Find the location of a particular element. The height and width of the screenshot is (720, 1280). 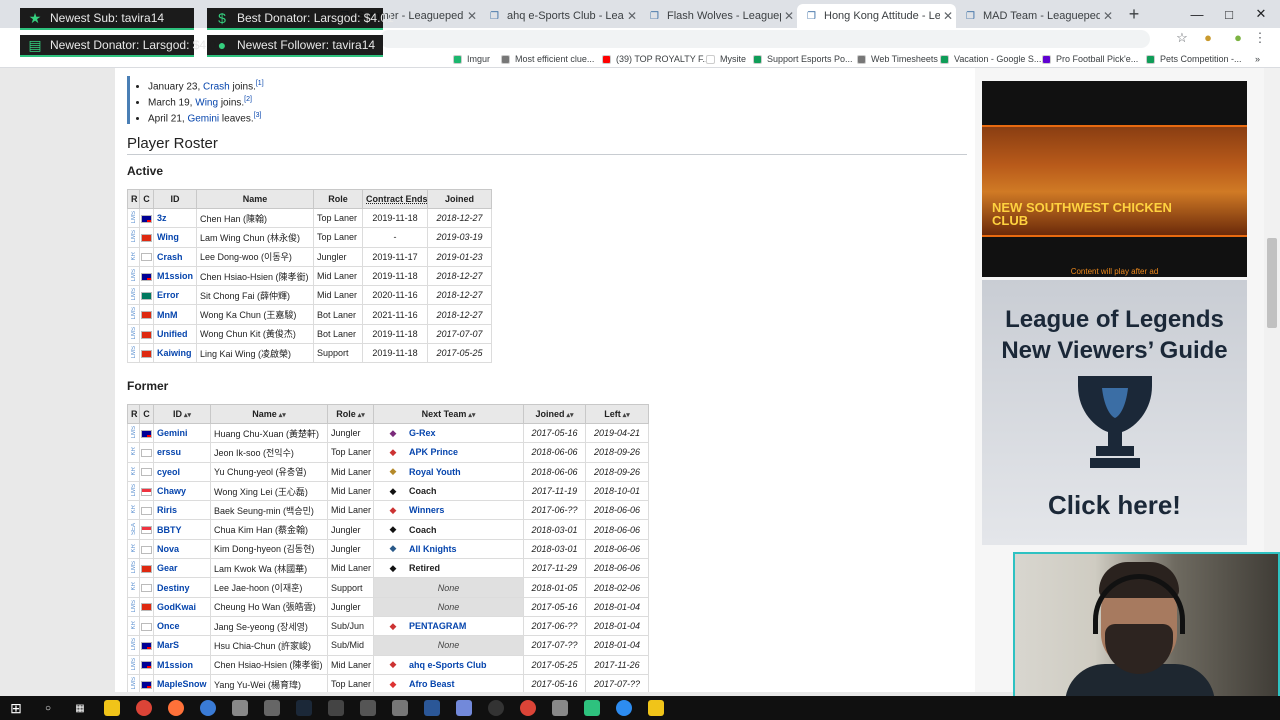

player-link: Chawy is located at coordinates (171, 491).